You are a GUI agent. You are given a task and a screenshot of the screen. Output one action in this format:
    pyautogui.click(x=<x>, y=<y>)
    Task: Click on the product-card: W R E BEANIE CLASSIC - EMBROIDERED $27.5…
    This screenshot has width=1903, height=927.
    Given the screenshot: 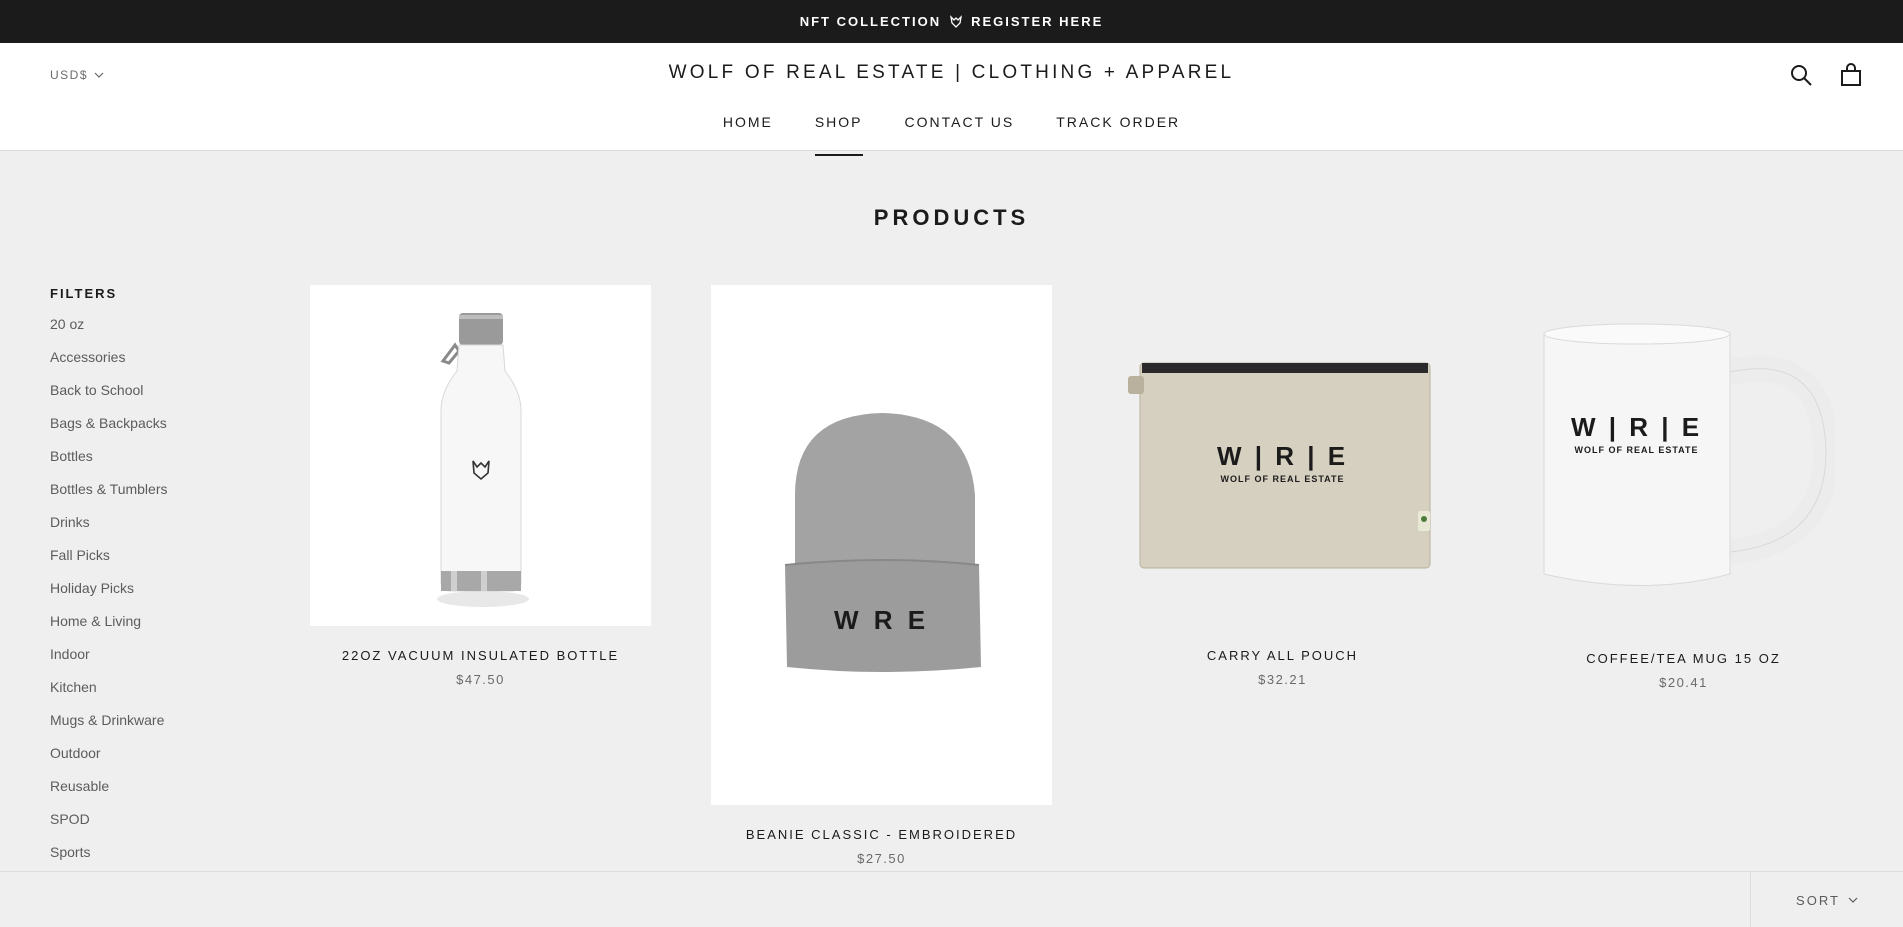 What is the action you would take?
    pyautogui.click(x=881, y=575)
    